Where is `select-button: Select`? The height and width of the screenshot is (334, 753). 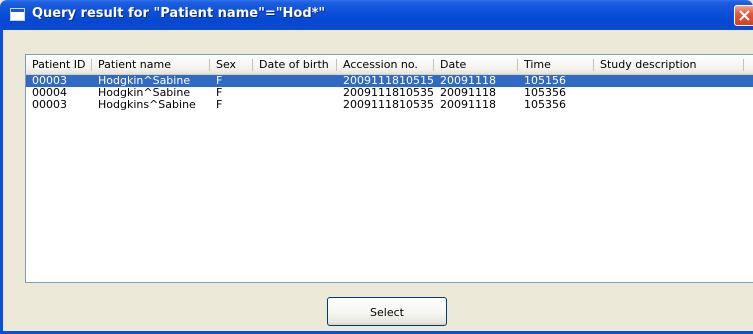
select-button: Select is located at coordinates (387, 311).